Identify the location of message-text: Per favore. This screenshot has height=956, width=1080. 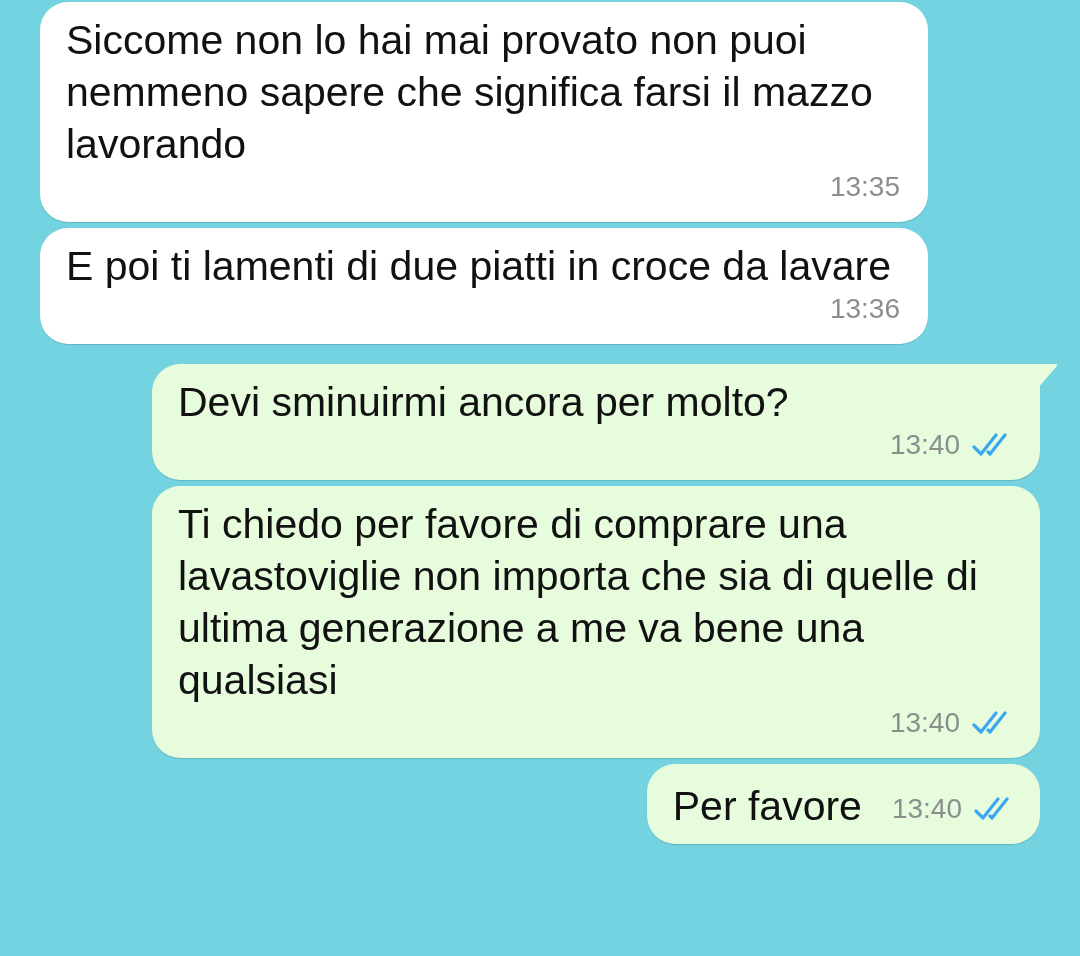
(767, 806).